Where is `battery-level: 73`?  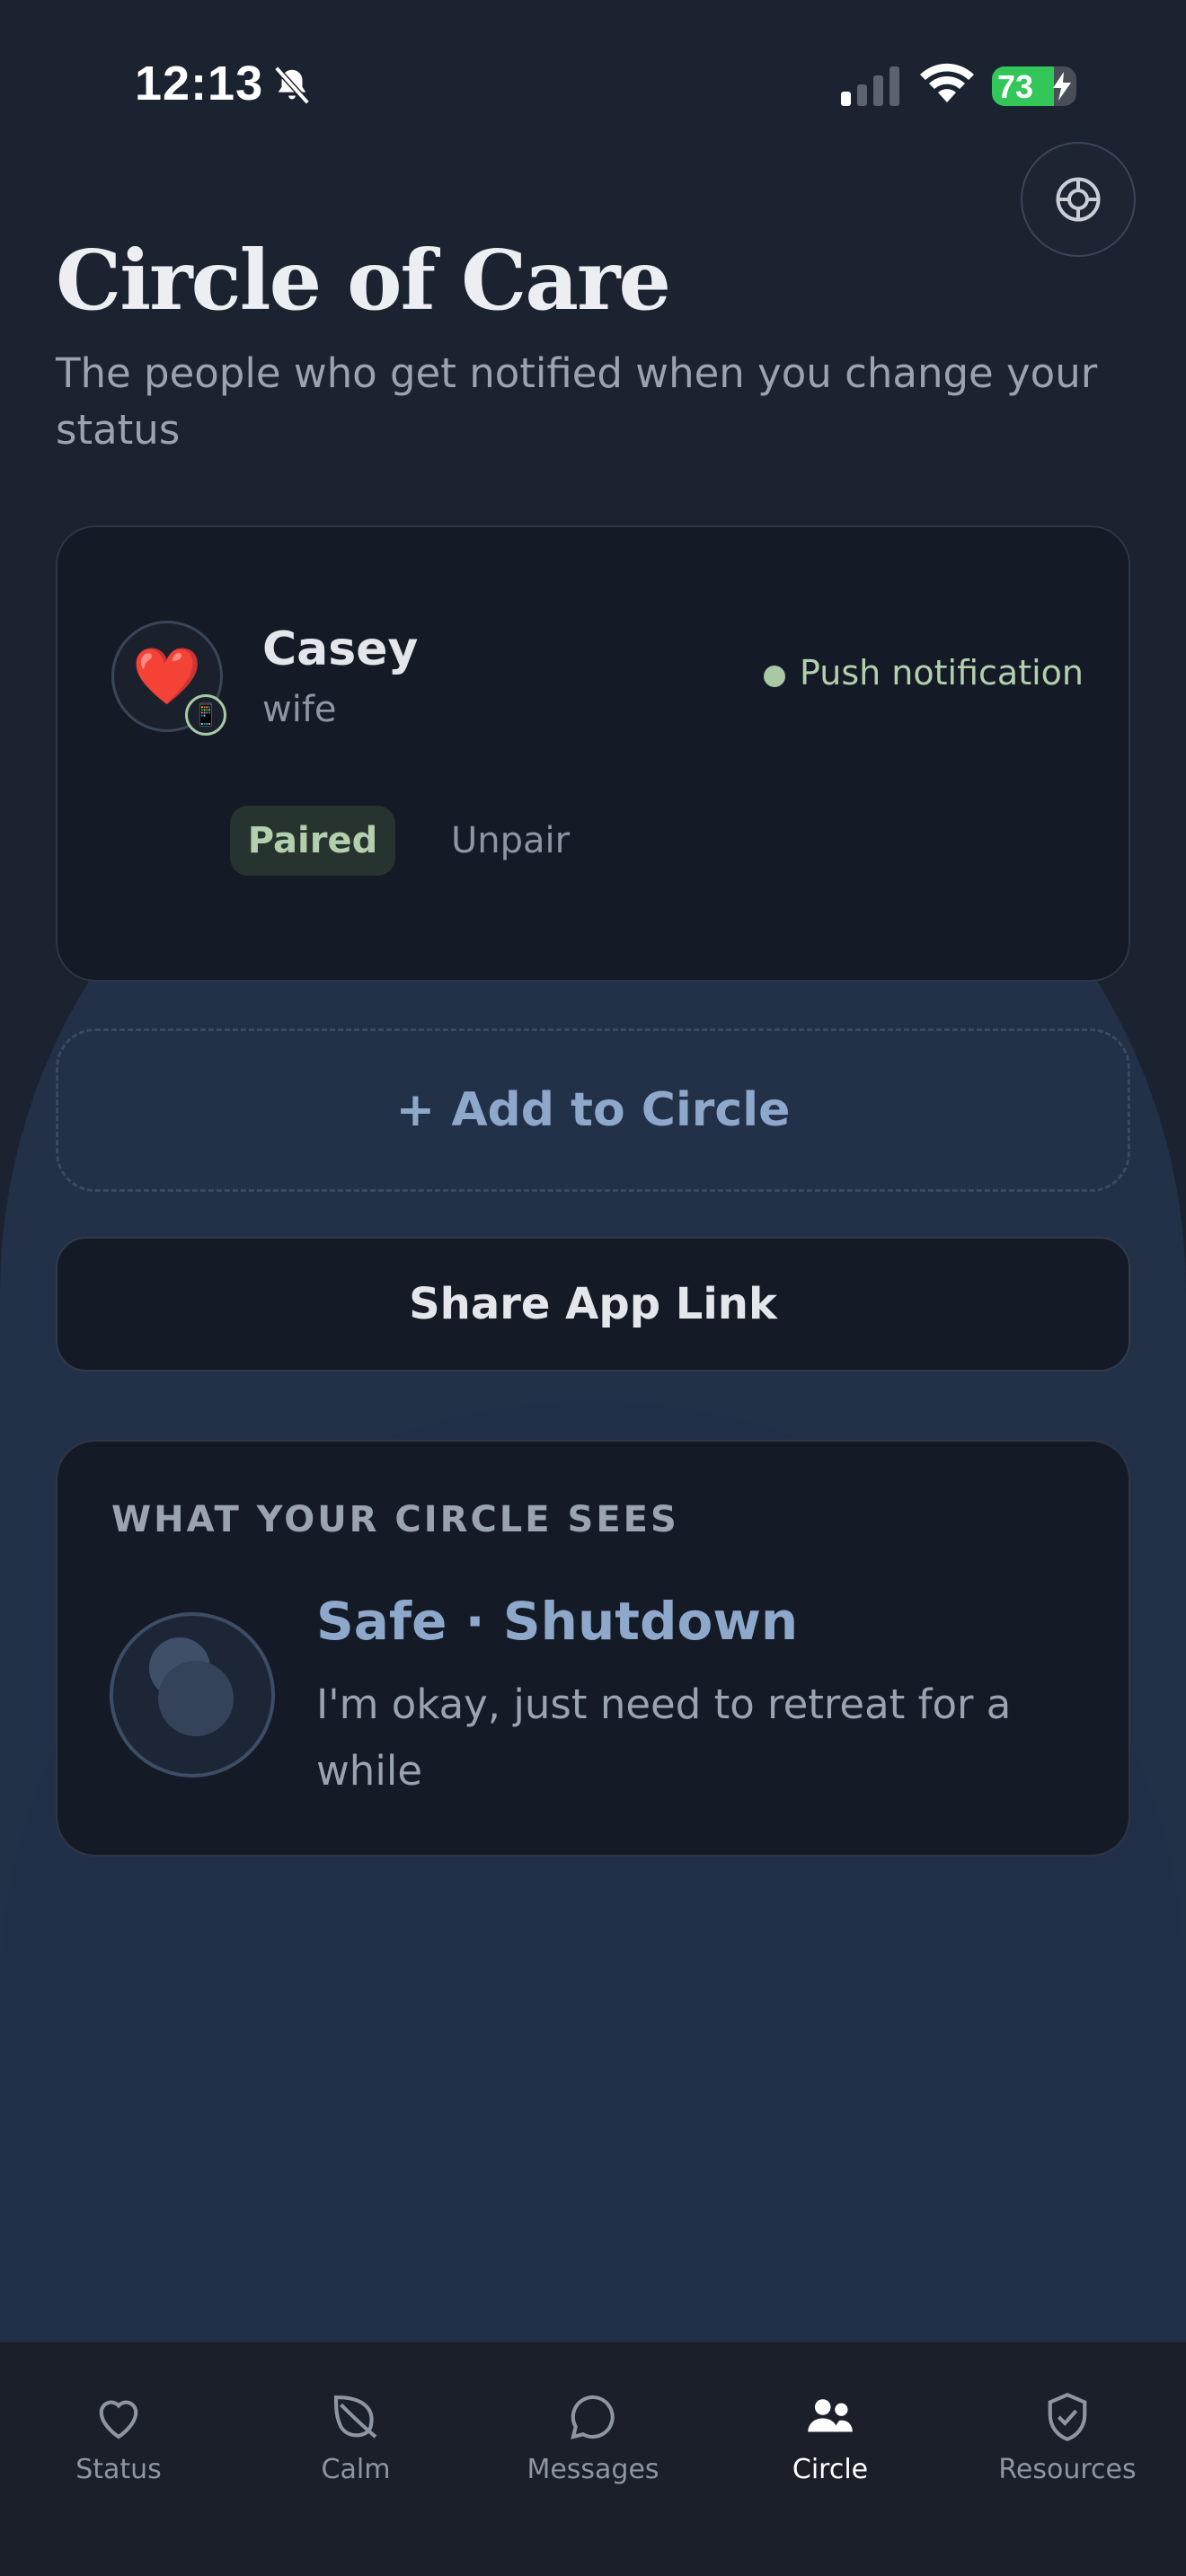
battery-level: 73 is located at coordinates (1015, 86).